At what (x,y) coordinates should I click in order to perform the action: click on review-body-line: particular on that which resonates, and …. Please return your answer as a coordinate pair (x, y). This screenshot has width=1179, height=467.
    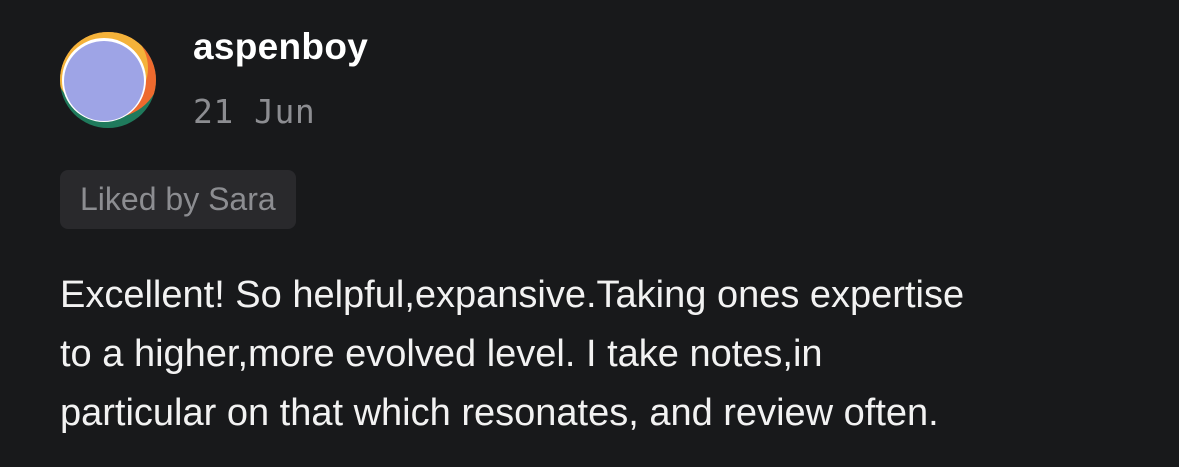
    Looking at the image, I should click on (499, 413).